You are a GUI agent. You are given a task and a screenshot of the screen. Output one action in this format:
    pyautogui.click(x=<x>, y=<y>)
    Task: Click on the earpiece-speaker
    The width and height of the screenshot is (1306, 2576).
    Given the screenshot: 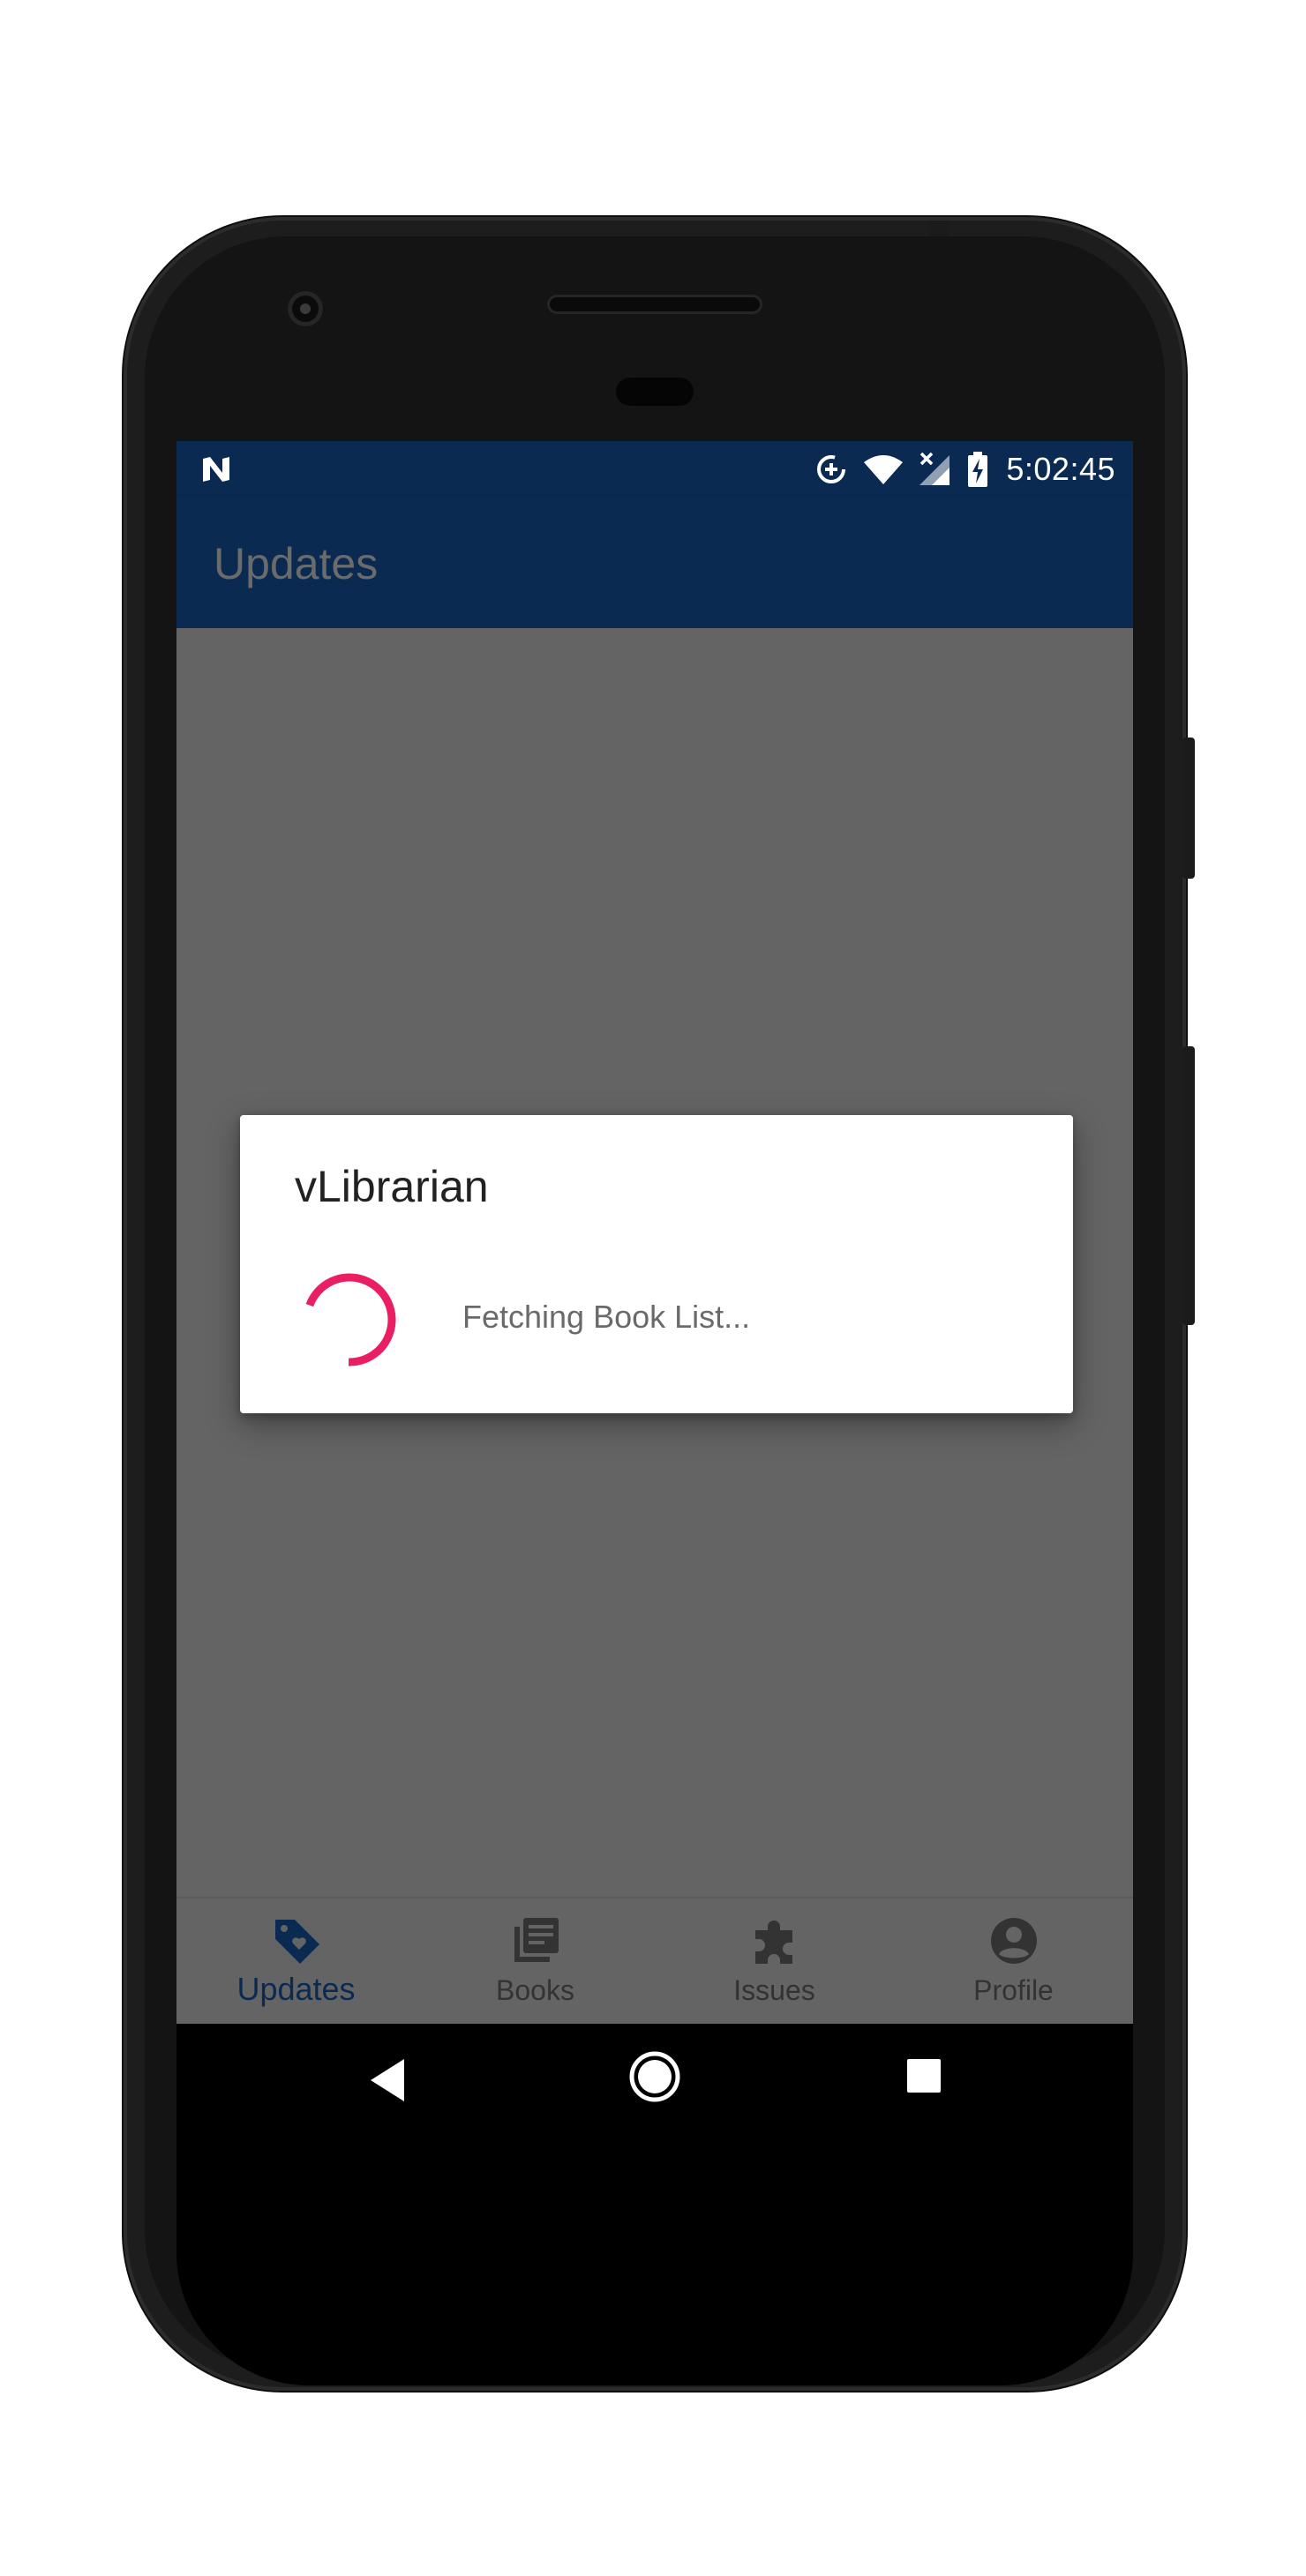 What is the action you would take?
    pyautogui.click(x=654, y=304)
    